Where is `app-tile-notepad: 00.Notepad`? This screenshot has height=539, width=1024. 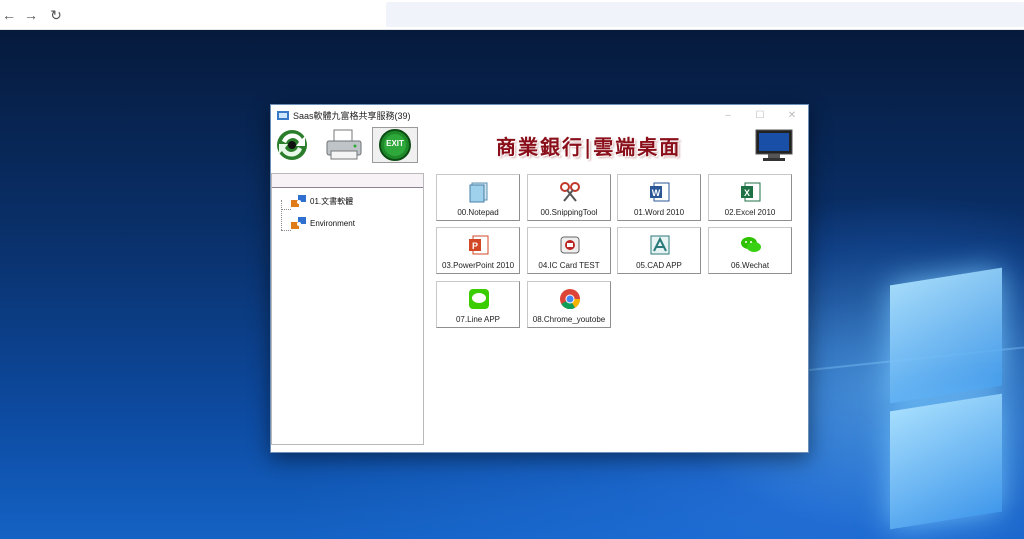 app-tile-notepad: 00.Notepad is located at coordinates (478, 197).